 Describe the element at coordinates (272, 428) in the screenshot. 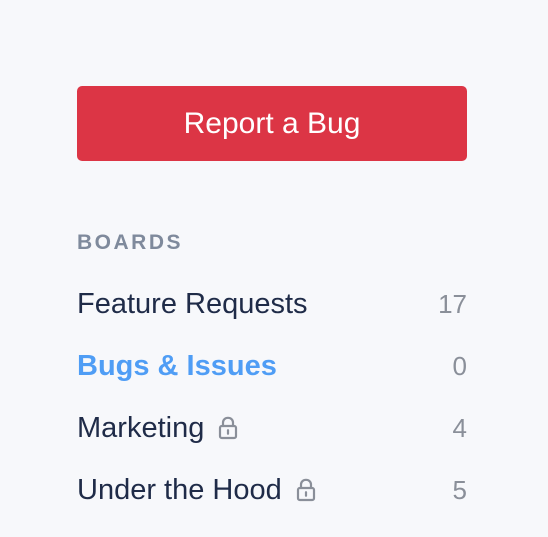

I see `board-item-marketing: Marketing 4` at that location.